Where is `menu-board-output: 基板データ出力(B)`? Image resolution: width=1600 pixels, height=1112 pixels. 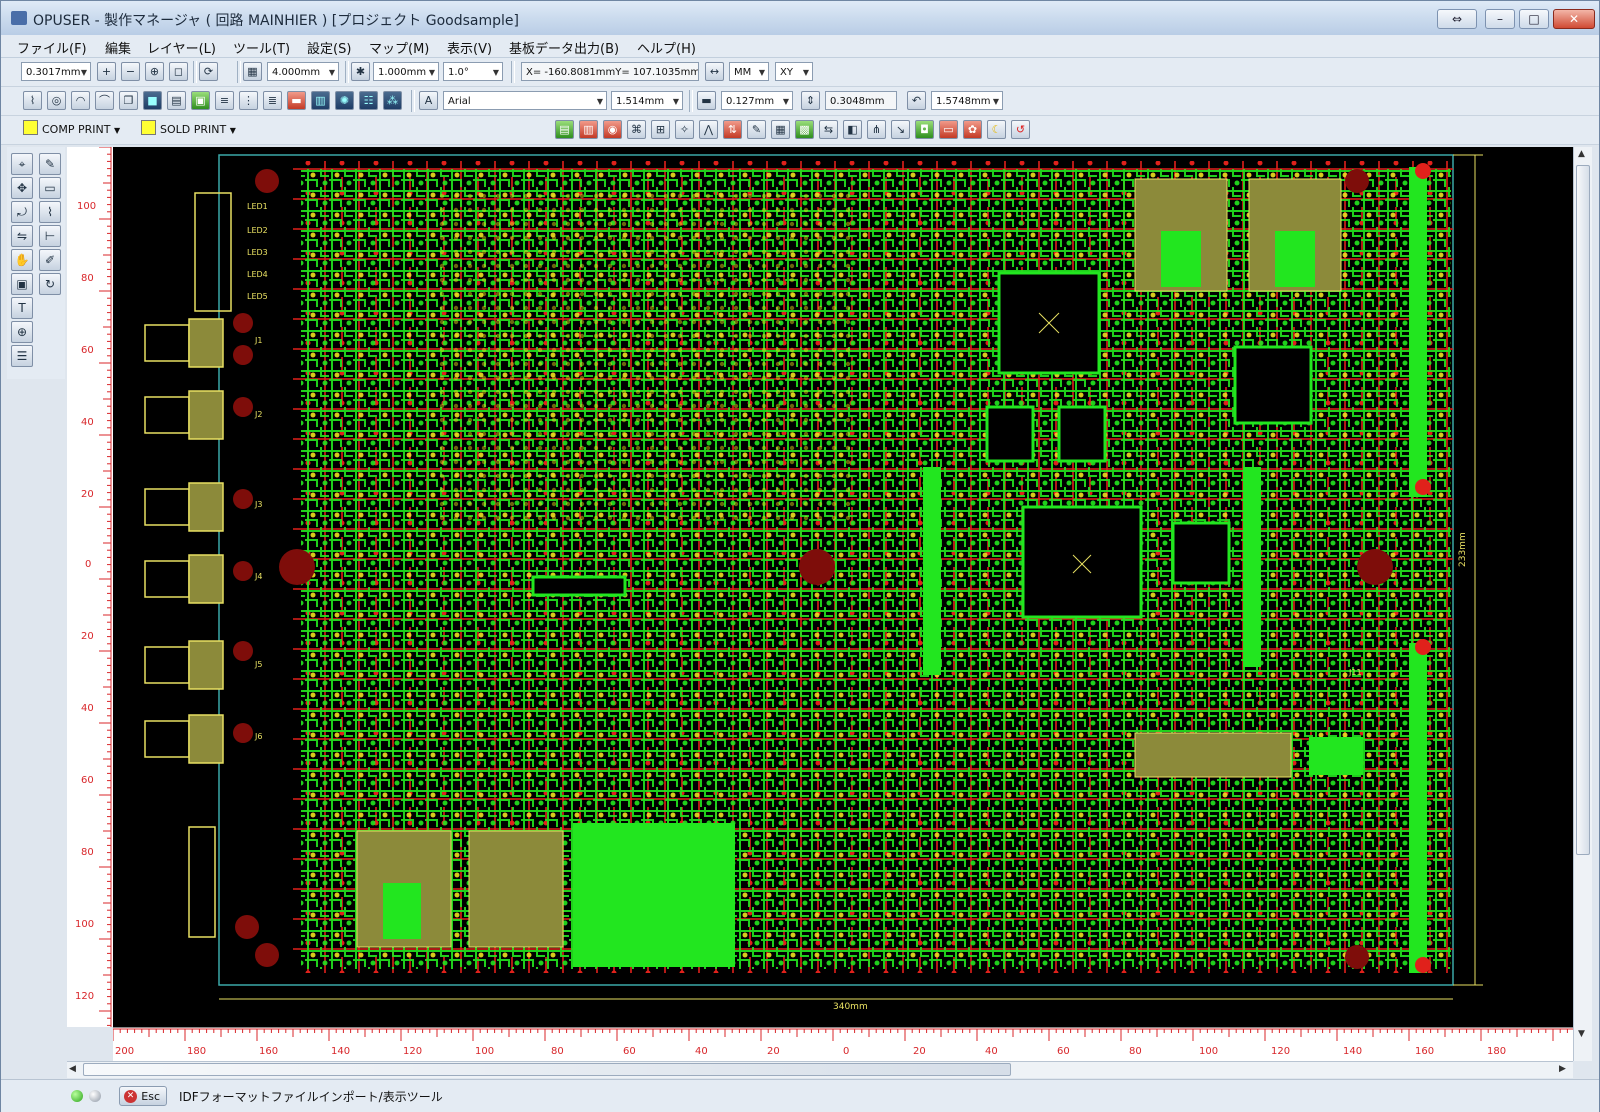
menu-board-output: 基板データ出力(B) is located at coordinates (564, 47).